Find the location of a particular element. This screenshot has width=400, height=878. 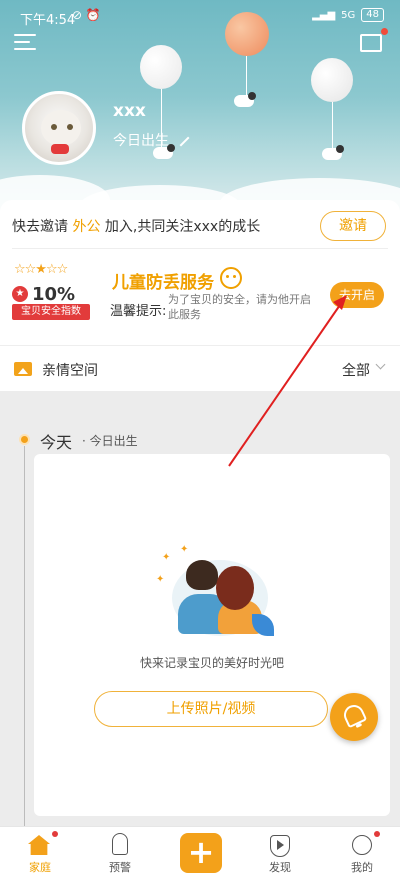

tab-discover: 发现 is located at coordinates (280, 852).